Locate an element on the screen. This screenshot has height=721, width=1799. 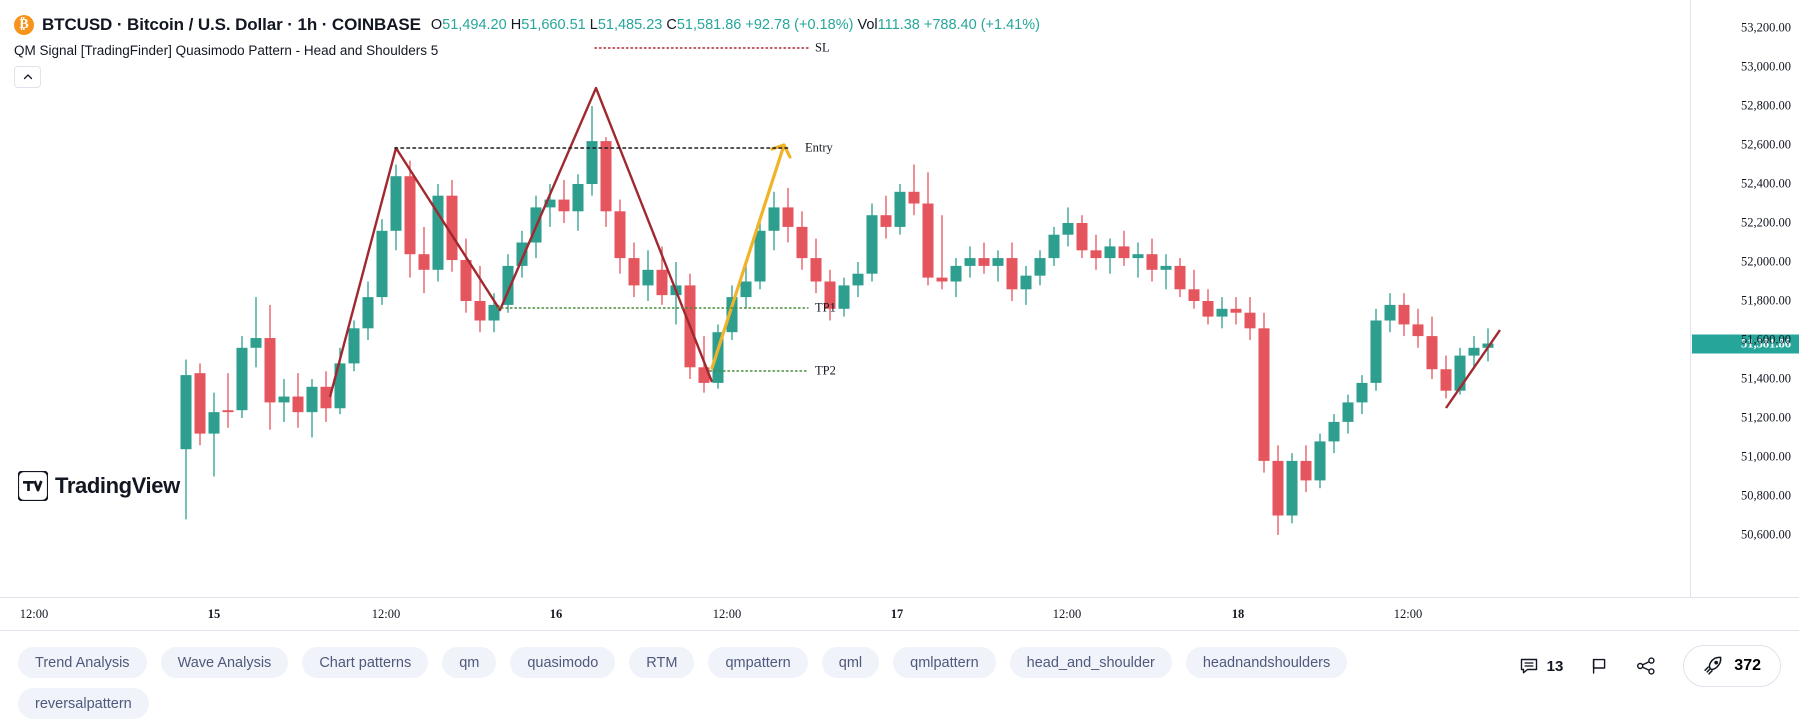
share-icon is located at coordinates (1646, 666).